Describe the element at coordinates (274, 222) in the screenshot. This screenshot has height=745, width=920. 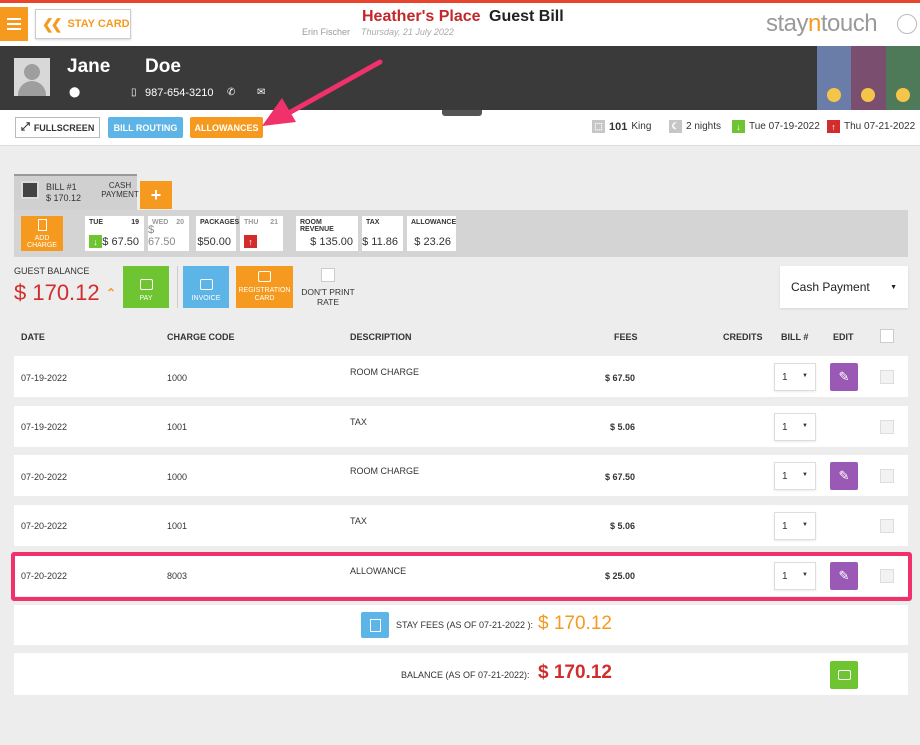
I see `day-number: 21` at that location.